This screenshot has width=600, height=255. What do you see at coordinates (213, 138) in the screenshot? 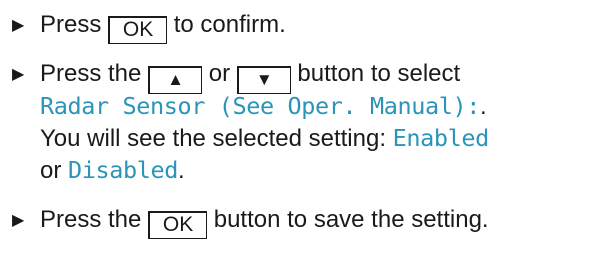
I see `step-text: You will see the selected setting:` at bounding box center [213, 138].